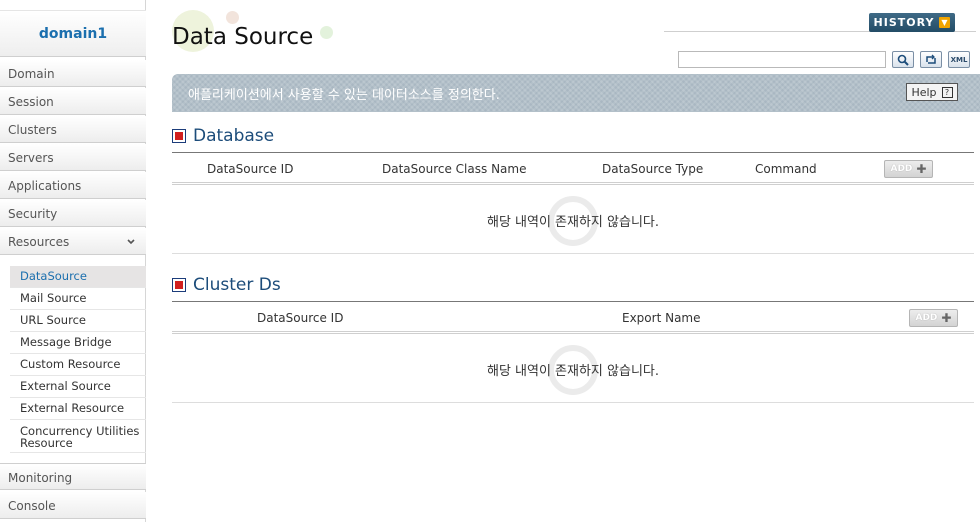 The image size is (980, 522). I want to click on sidebar-item-label: Resources, so click(39, 242).